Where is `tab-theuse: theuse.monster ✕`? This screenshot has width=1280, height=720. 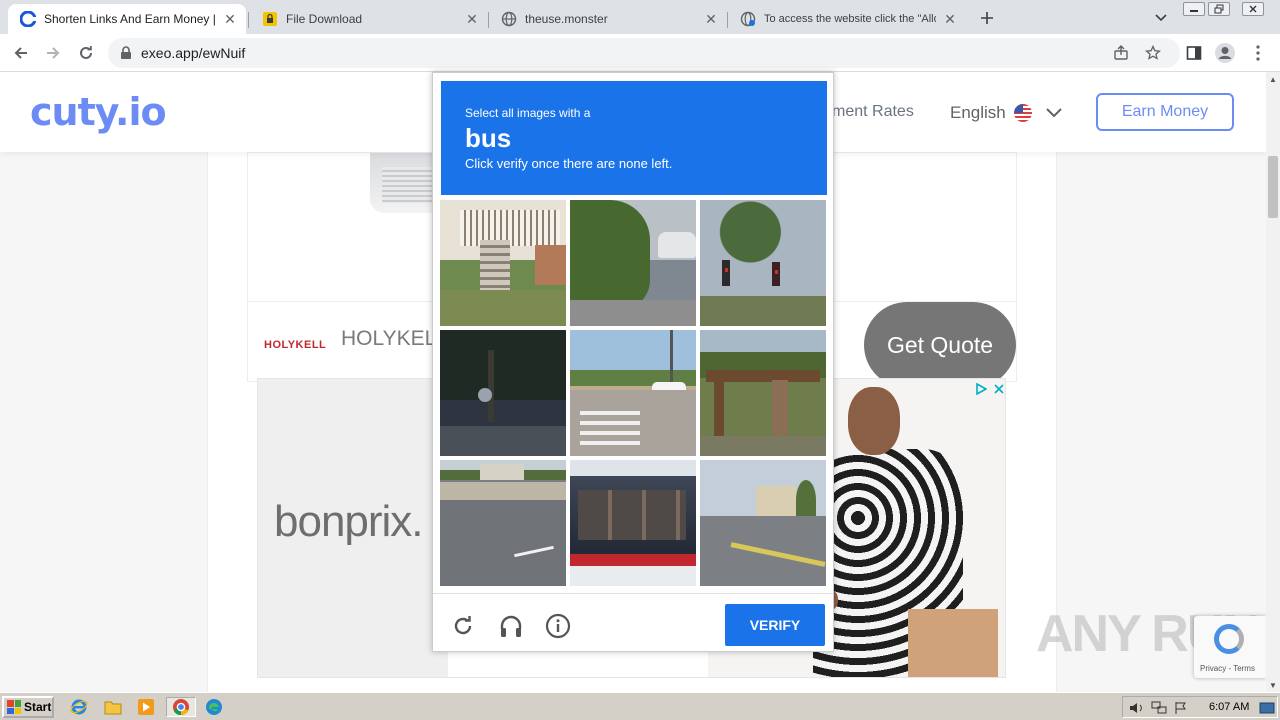 tab-theuse: theuse.monster ✕ is located at coordinates (608, 19).